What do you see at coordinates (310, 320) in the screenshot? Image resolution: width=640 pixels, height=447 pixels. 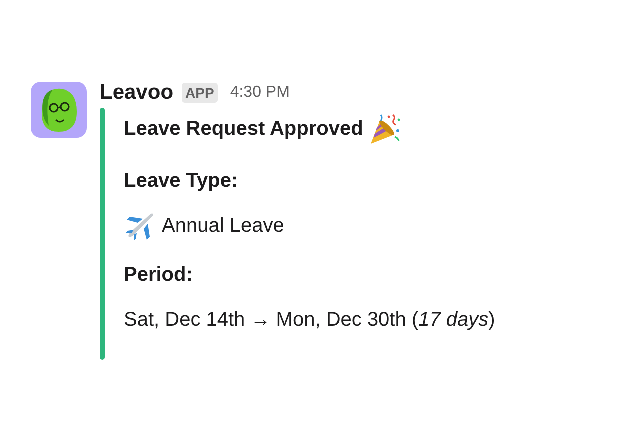 I see `field-value: Sat, Dec 14th → Mon, Dec 30th (17 days)` at bounding box center [310, 320].